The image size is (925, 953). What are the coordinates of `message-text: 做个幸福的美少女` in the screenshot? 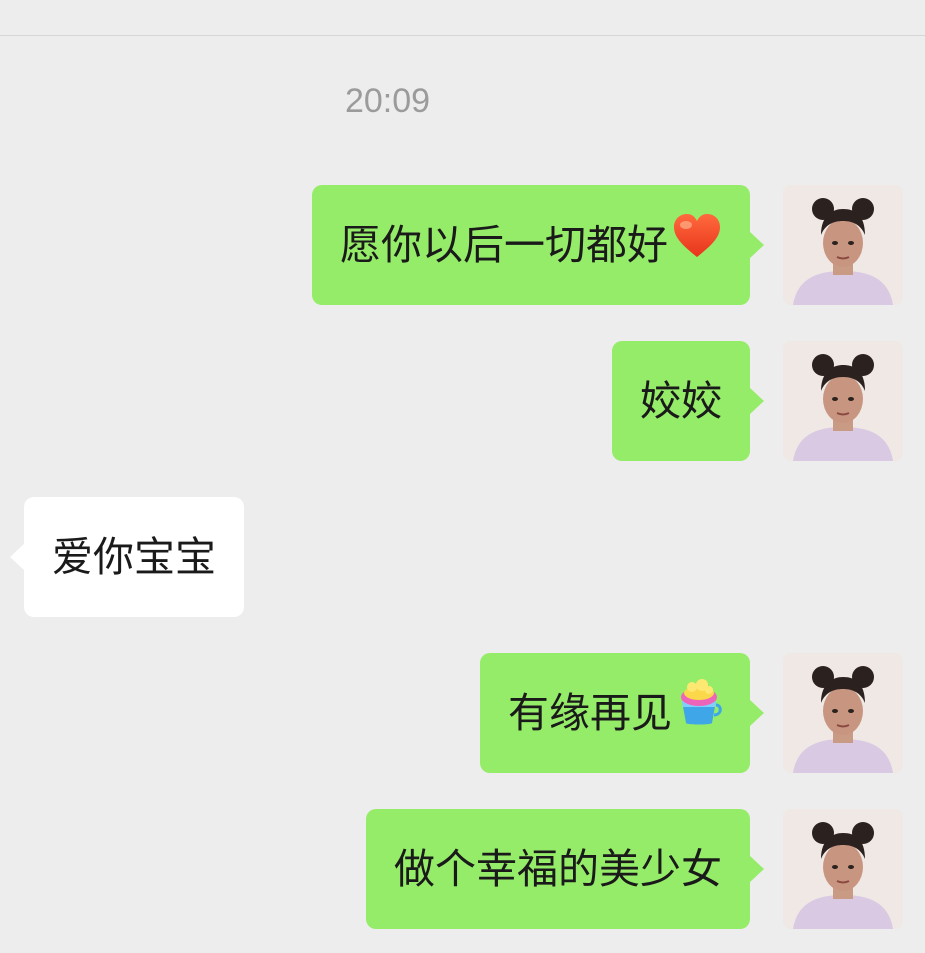 It's located at (558, 869).